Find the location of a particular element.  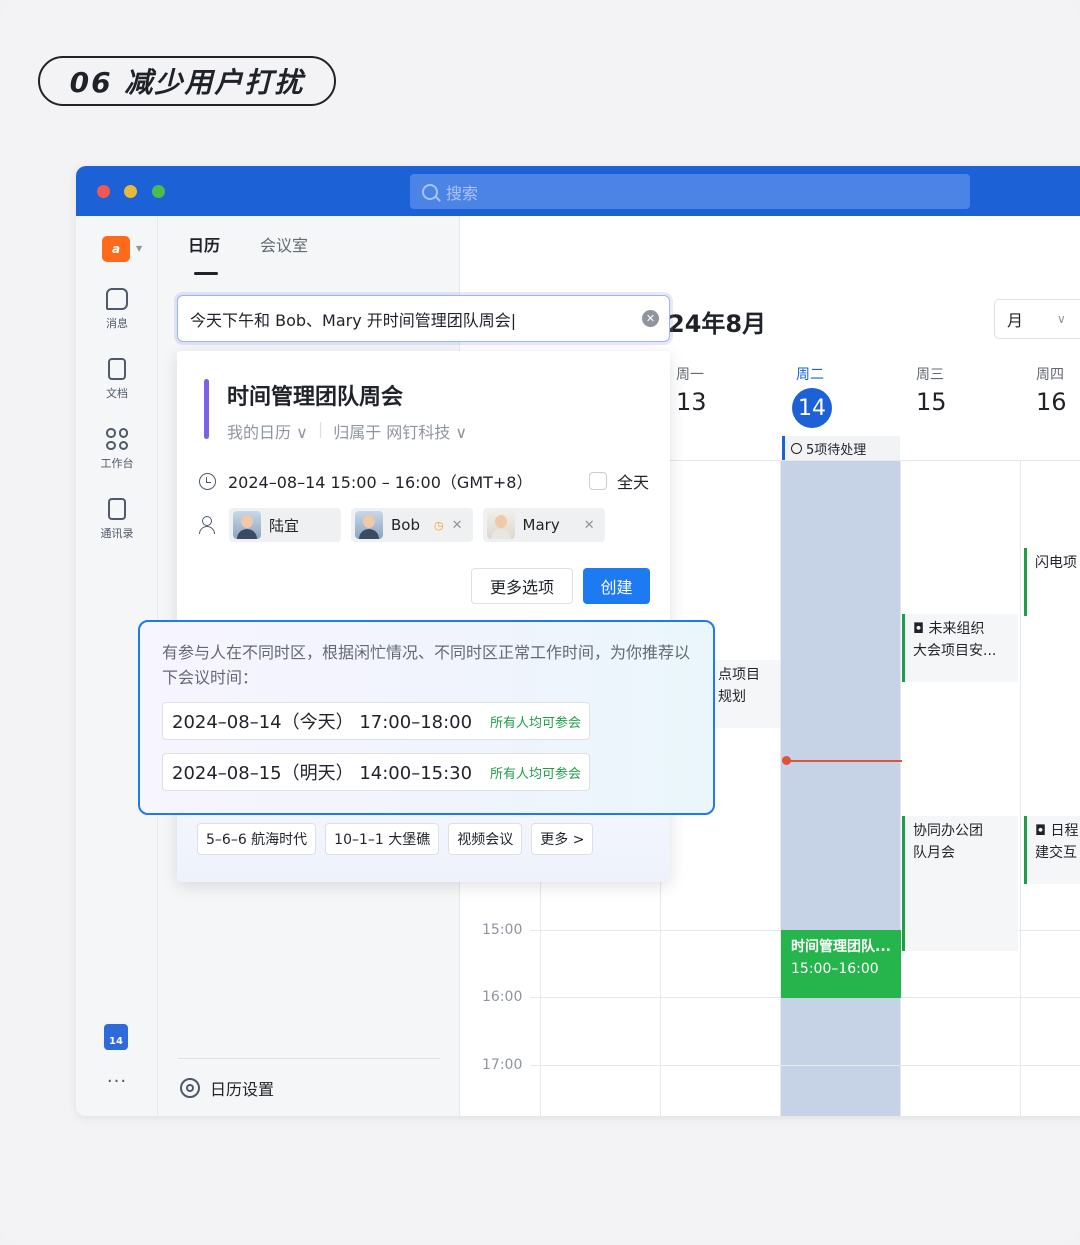

attendee-chip: Mary ✕ is located at coordinates (543, 525).